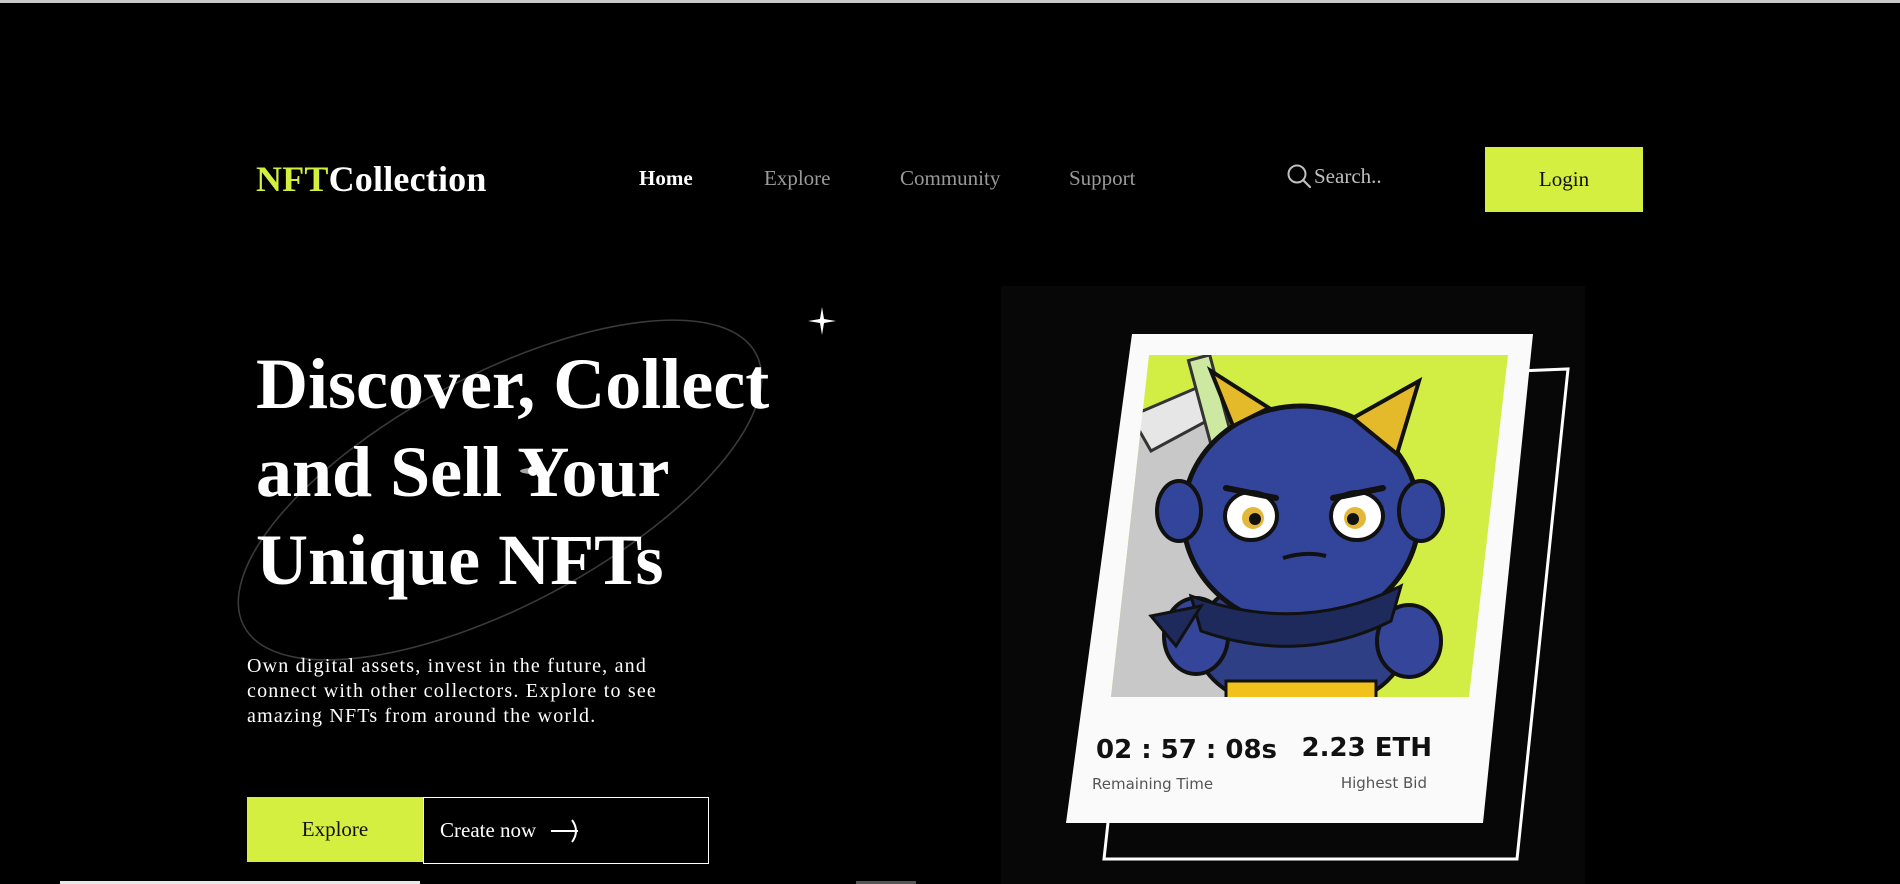 This screenshot has height=884, width=1900. Describe the element at coordinates (1564, 179) in the screenshot. I see `login-button: Login` at that location.